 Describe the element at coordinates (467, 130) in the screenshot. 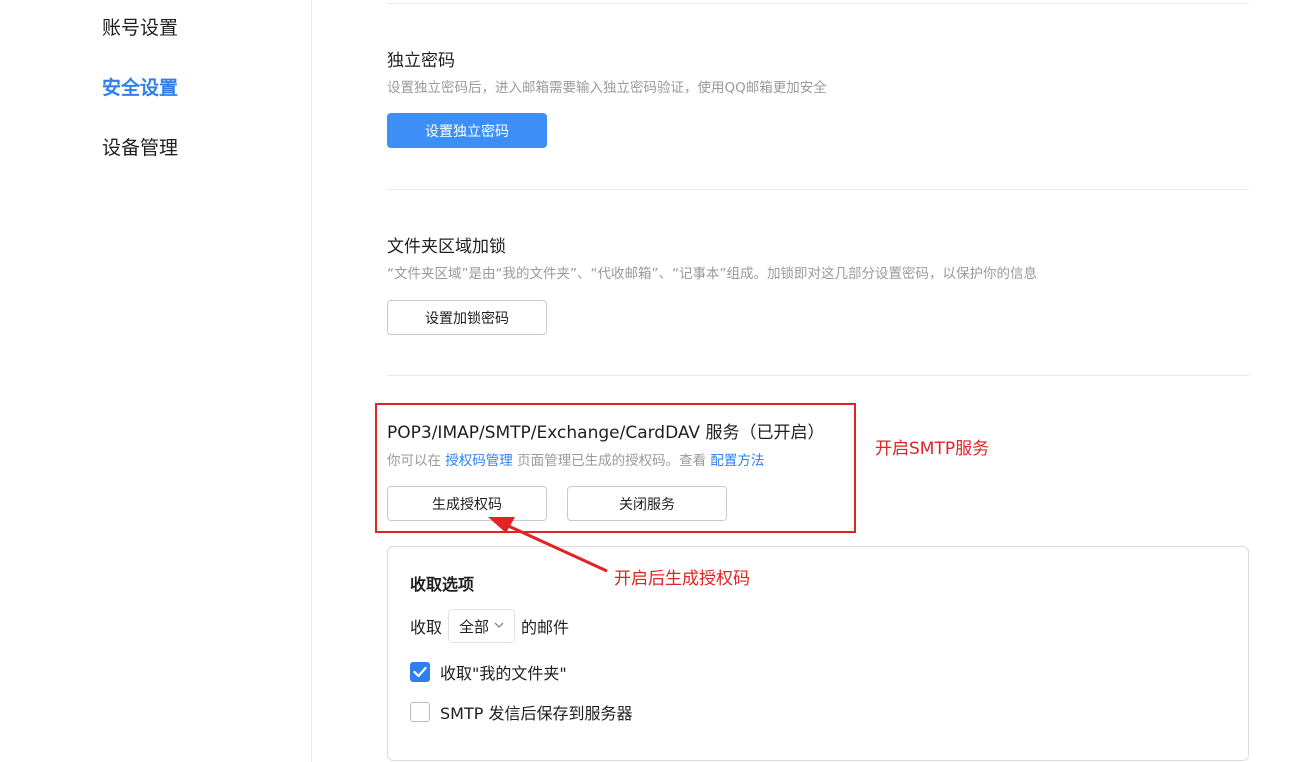

I see `set-independent-password-button: 设置独立密码` at that location.